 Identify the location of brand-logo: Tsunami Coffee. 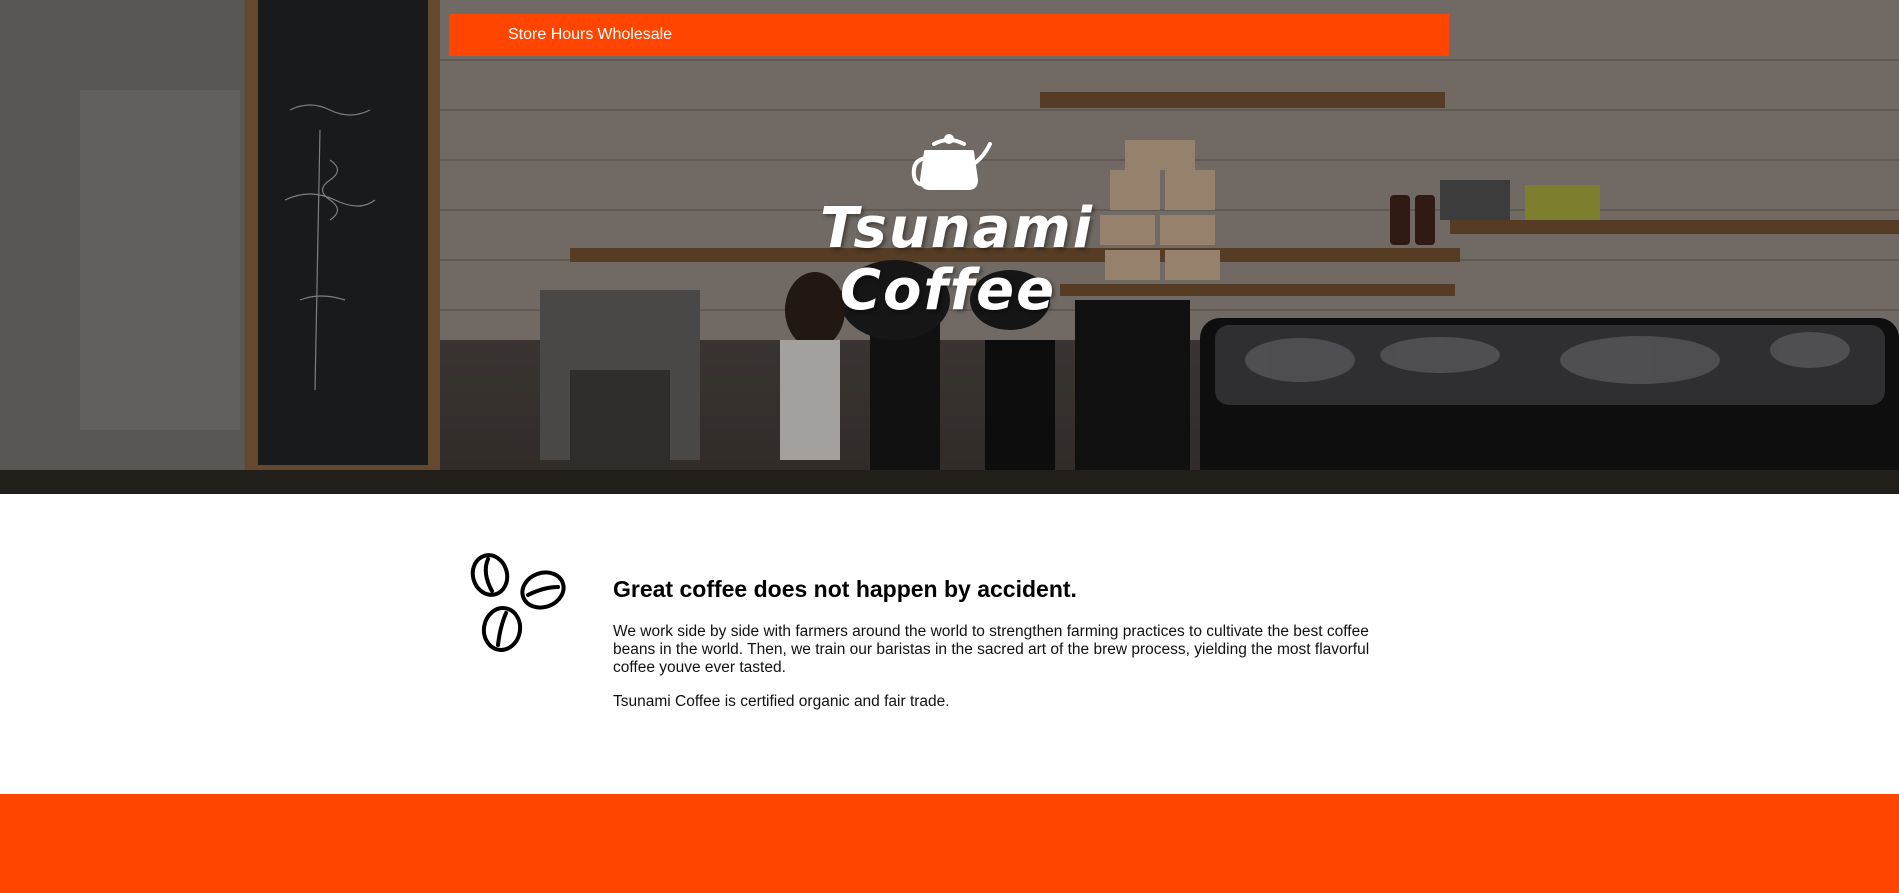
(957, 226).